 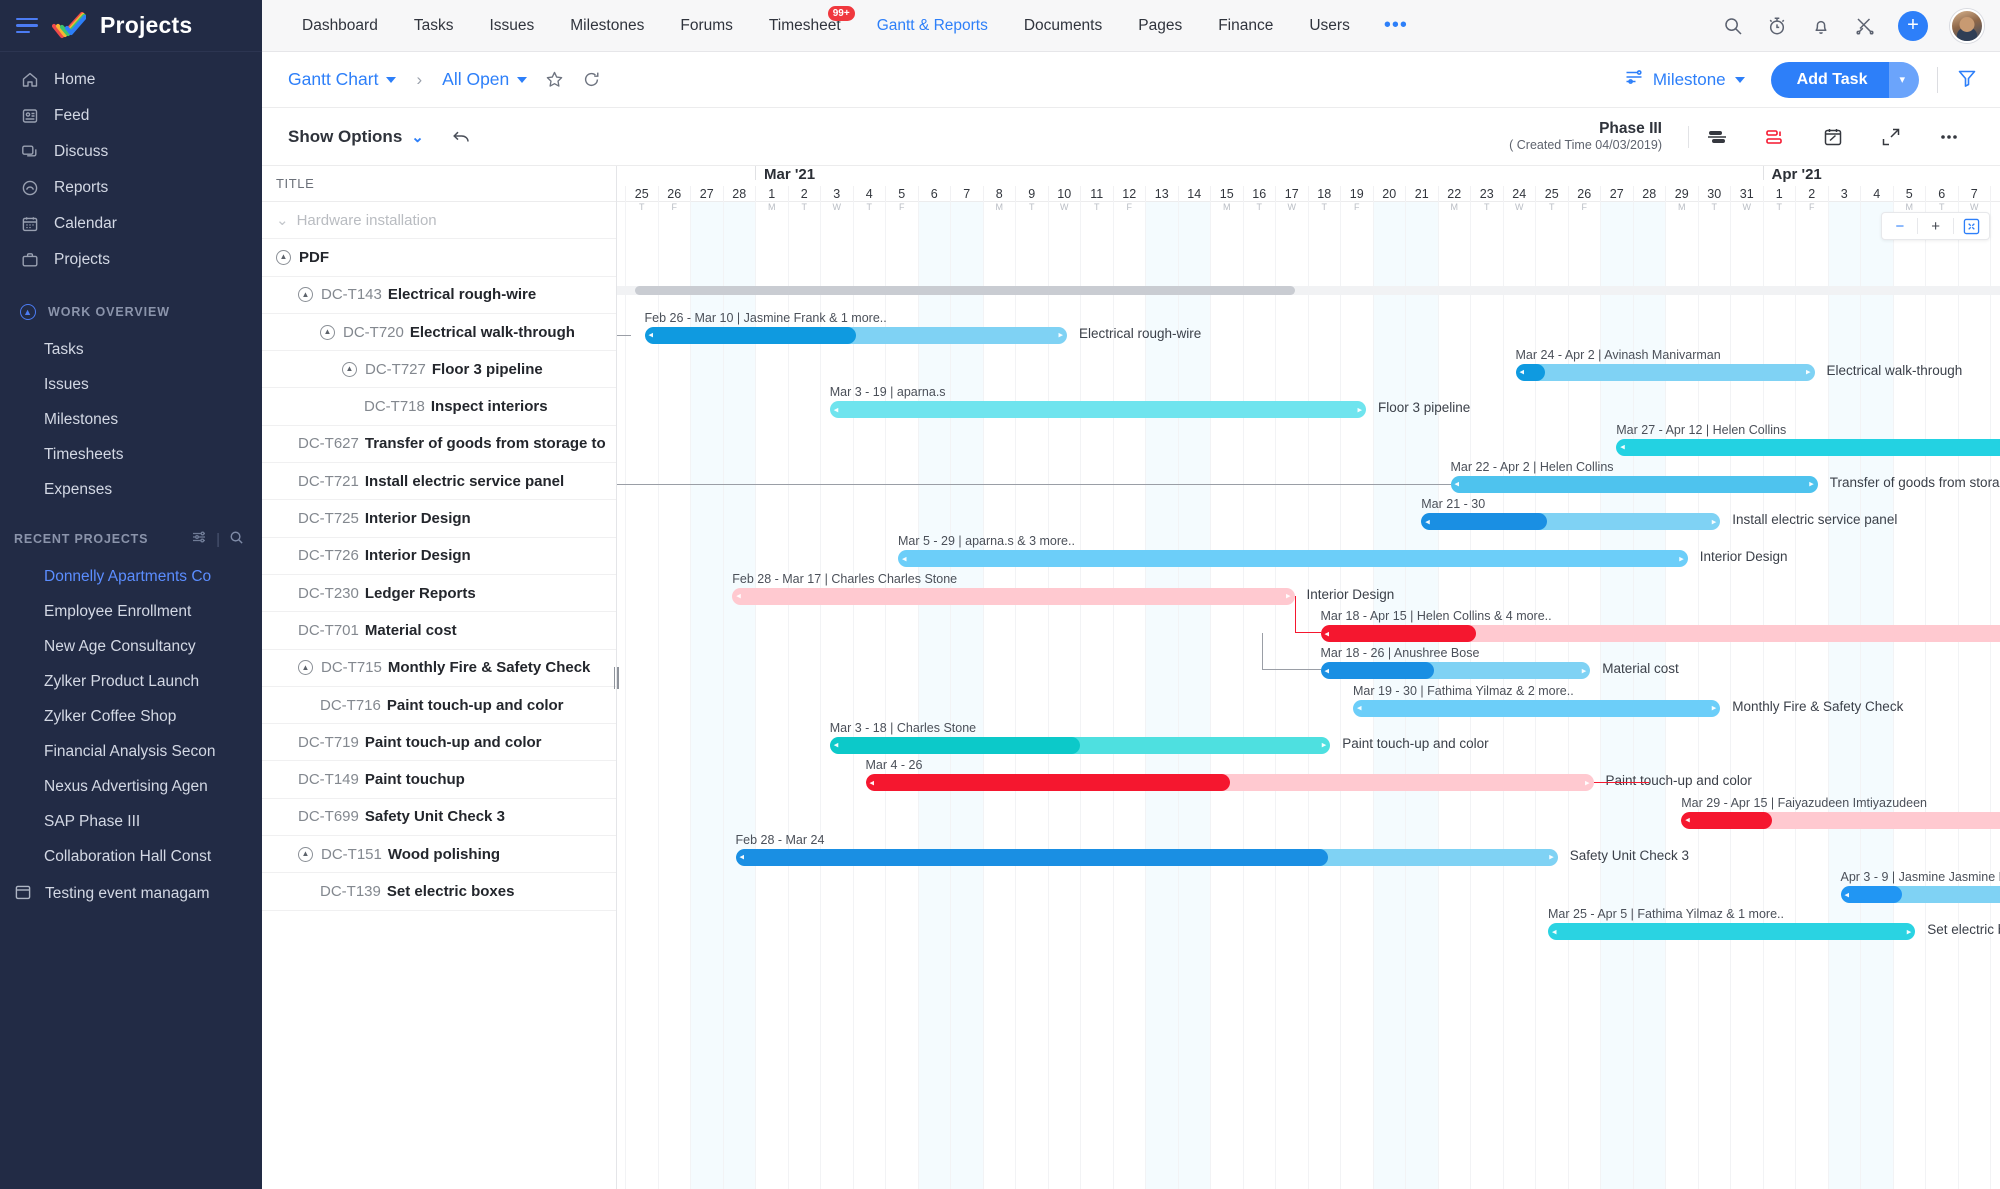 I want to click on tab-dashboard: Dashboard, so click(x=340, y=26).